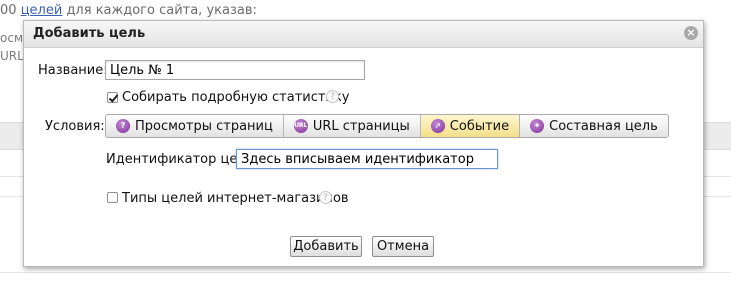 The height and width of the screenshot is (287, 731). I want to click on tab-url: URL URL страницы, so click(352, 126).